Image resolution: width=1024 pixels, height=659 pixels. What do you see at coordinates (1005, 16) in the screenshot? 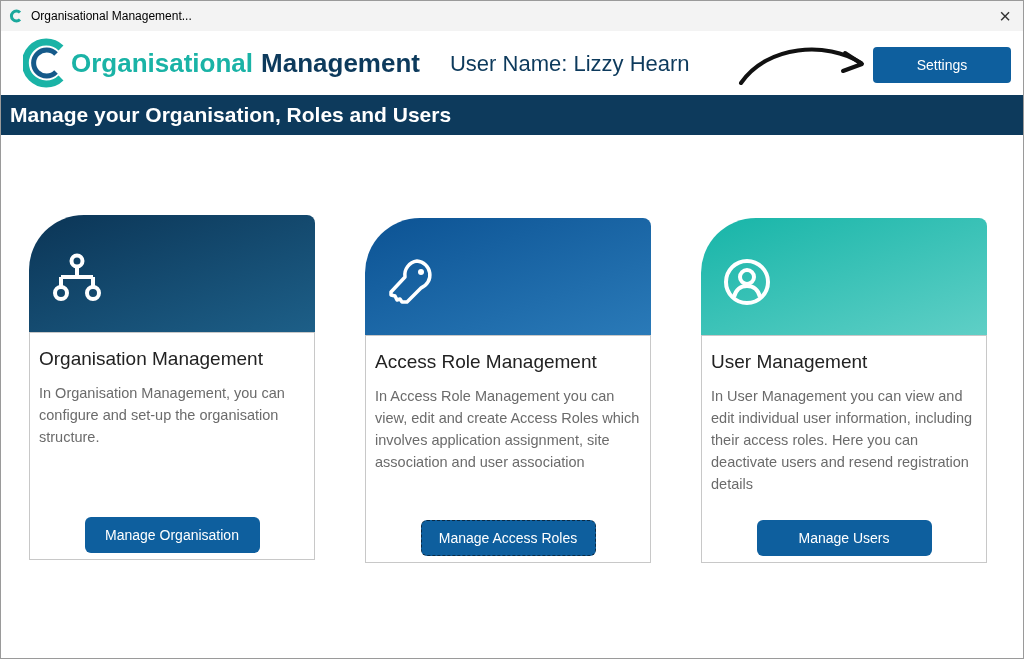
I see `close-button: ×` at bounding box center [1005, 16].